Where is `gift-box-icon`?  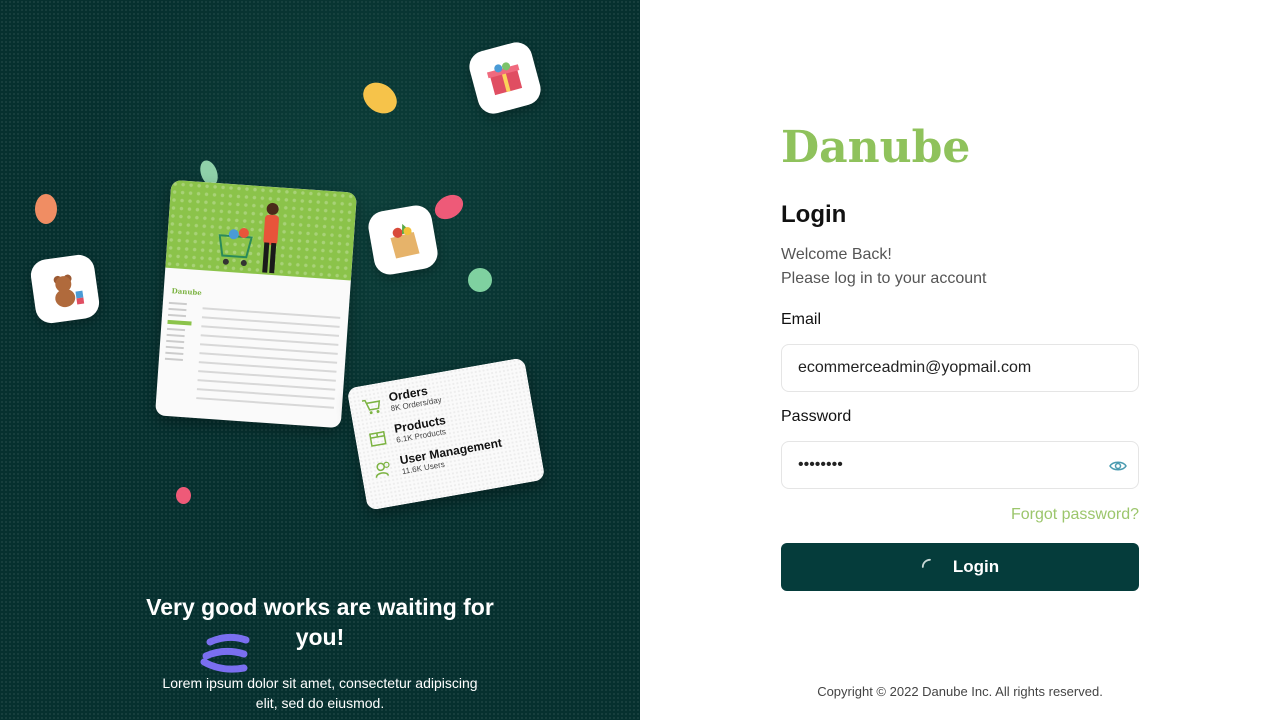 gift-box-icon is located at coordinates (504, 79).